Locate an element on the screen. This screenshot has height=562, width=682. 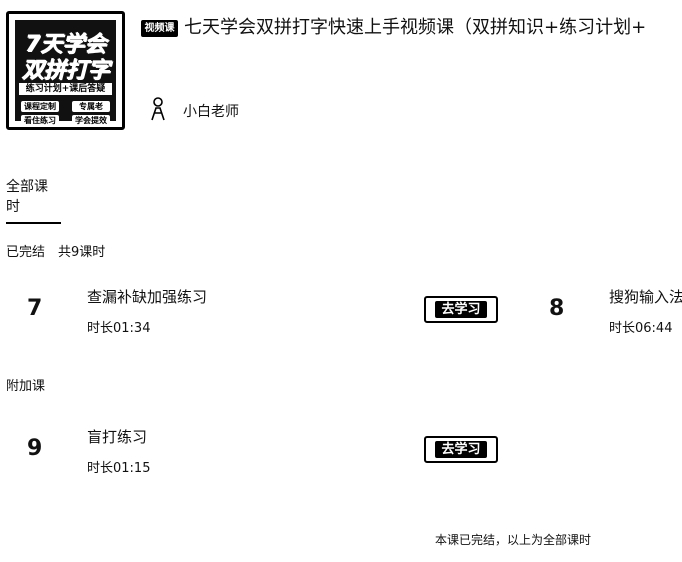
cover-tag: 学会提效 is located at coordinates (91, 120).